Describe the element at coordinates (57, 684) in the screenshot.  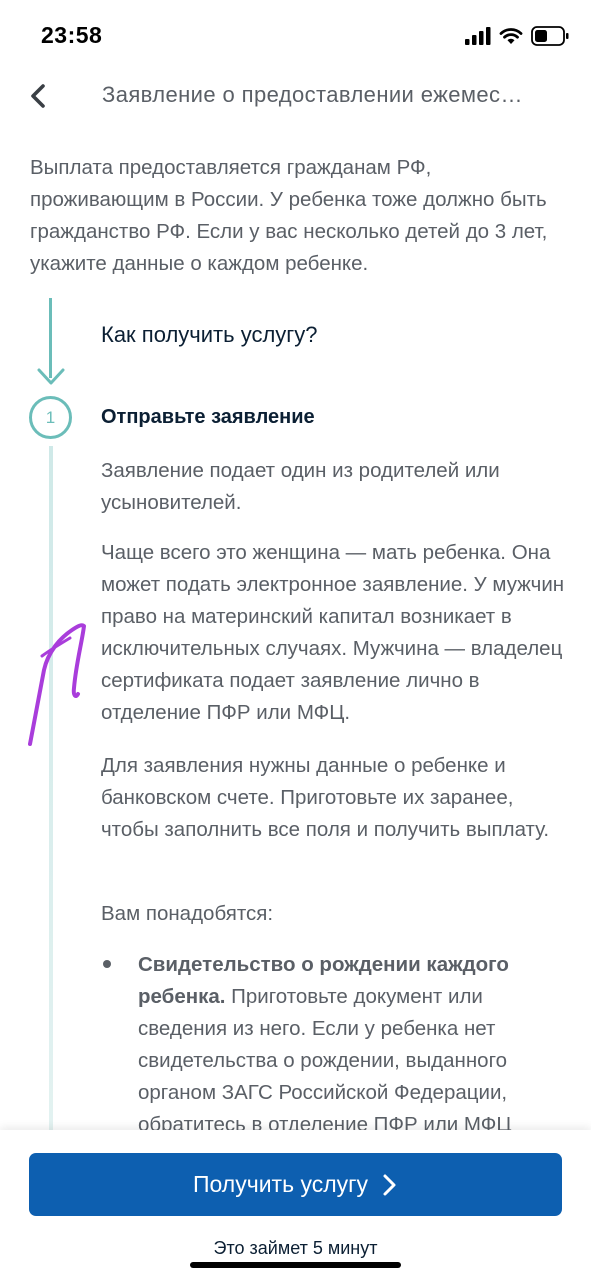
I see `handwritten-arrow-annotation` at that location.